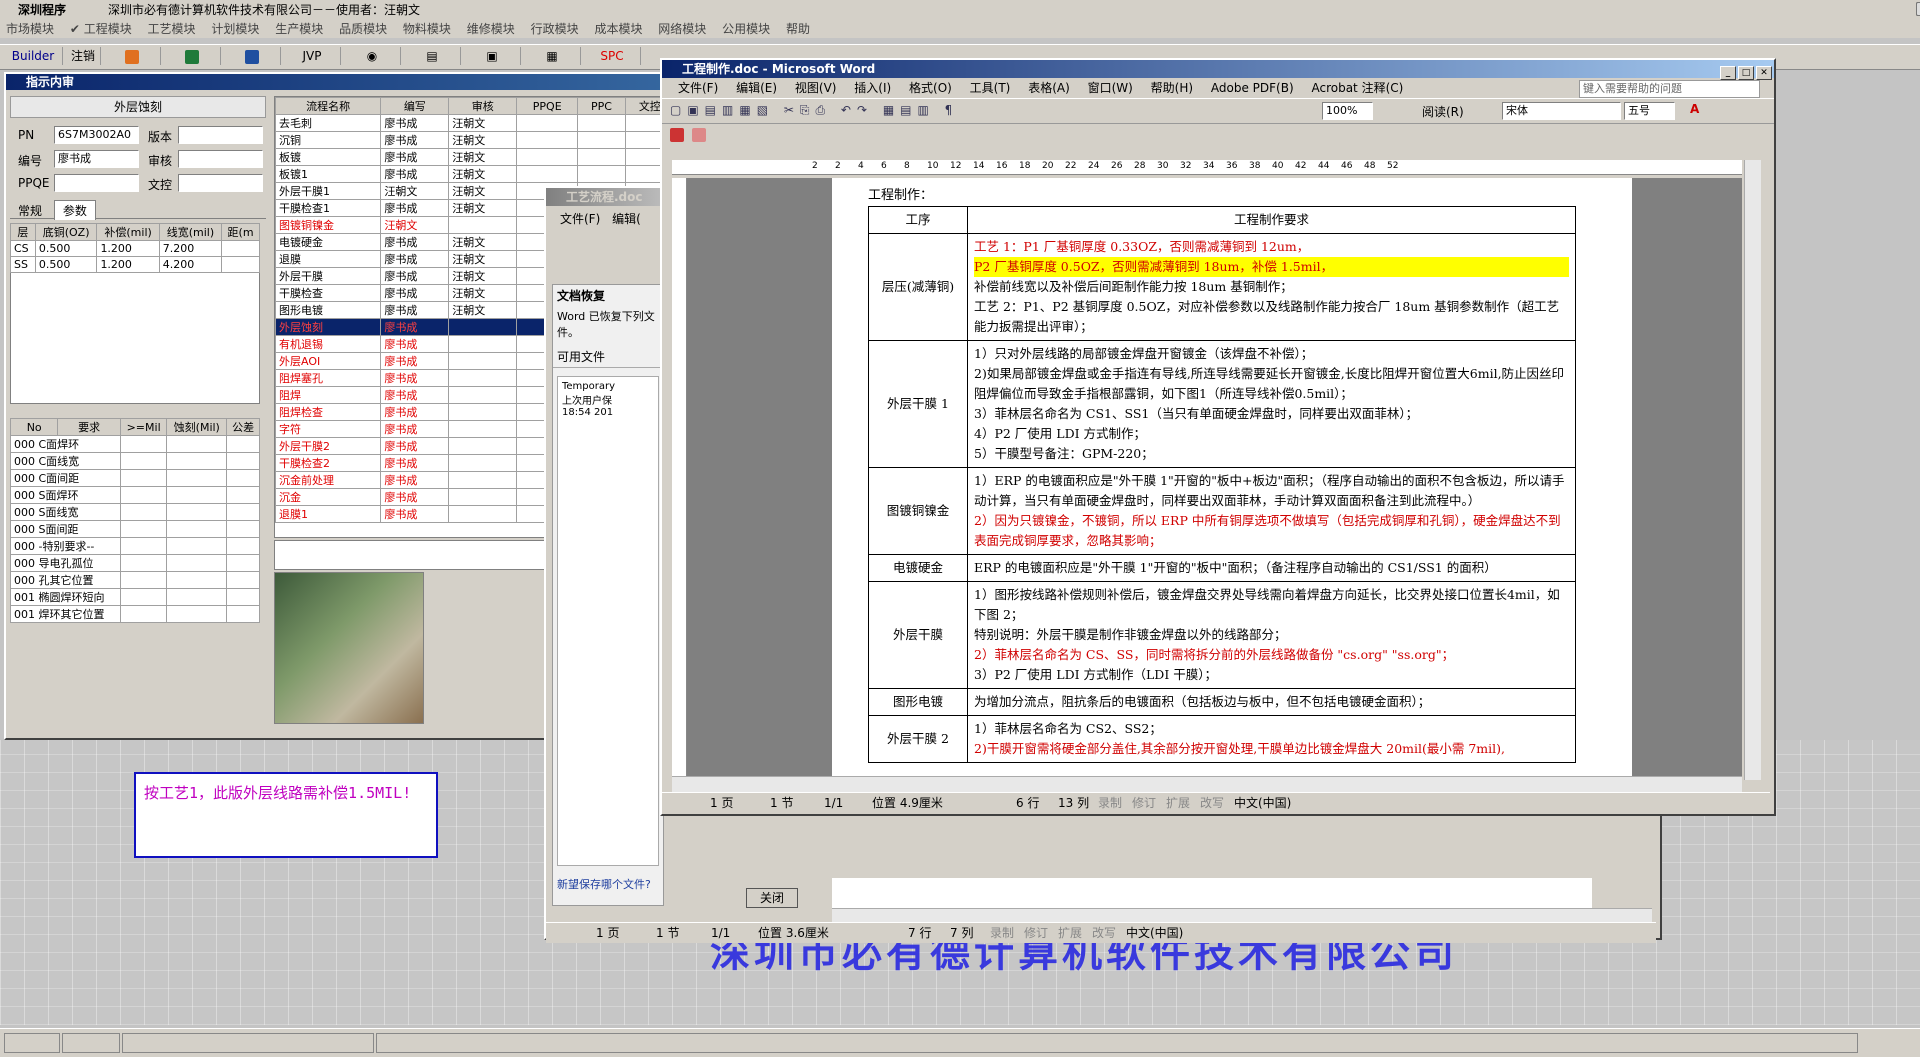 This screenshot has height=1057, width=1920. Describe the element at coordinates (172, 27) in the screenshot. I see `menu-process: 工艺模块` at that location.